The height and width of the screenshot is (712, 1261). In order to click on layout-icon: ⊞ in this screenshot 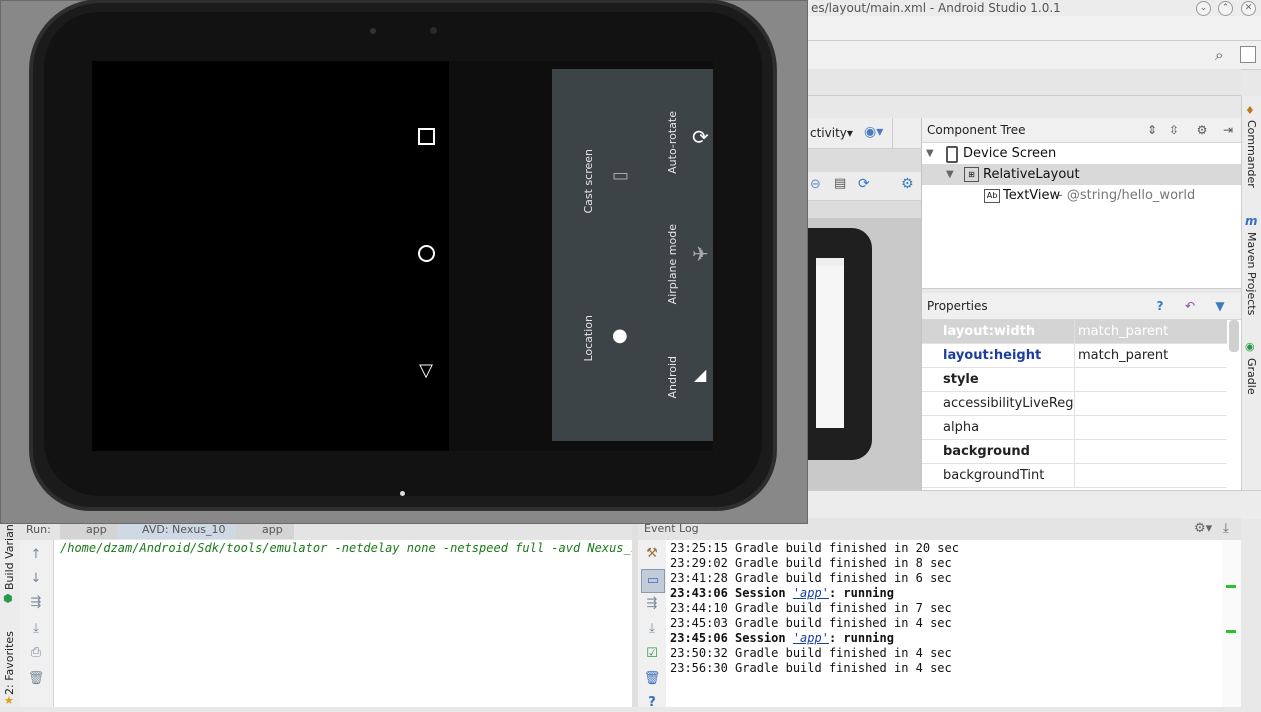, I will do `click(971, 174)`.